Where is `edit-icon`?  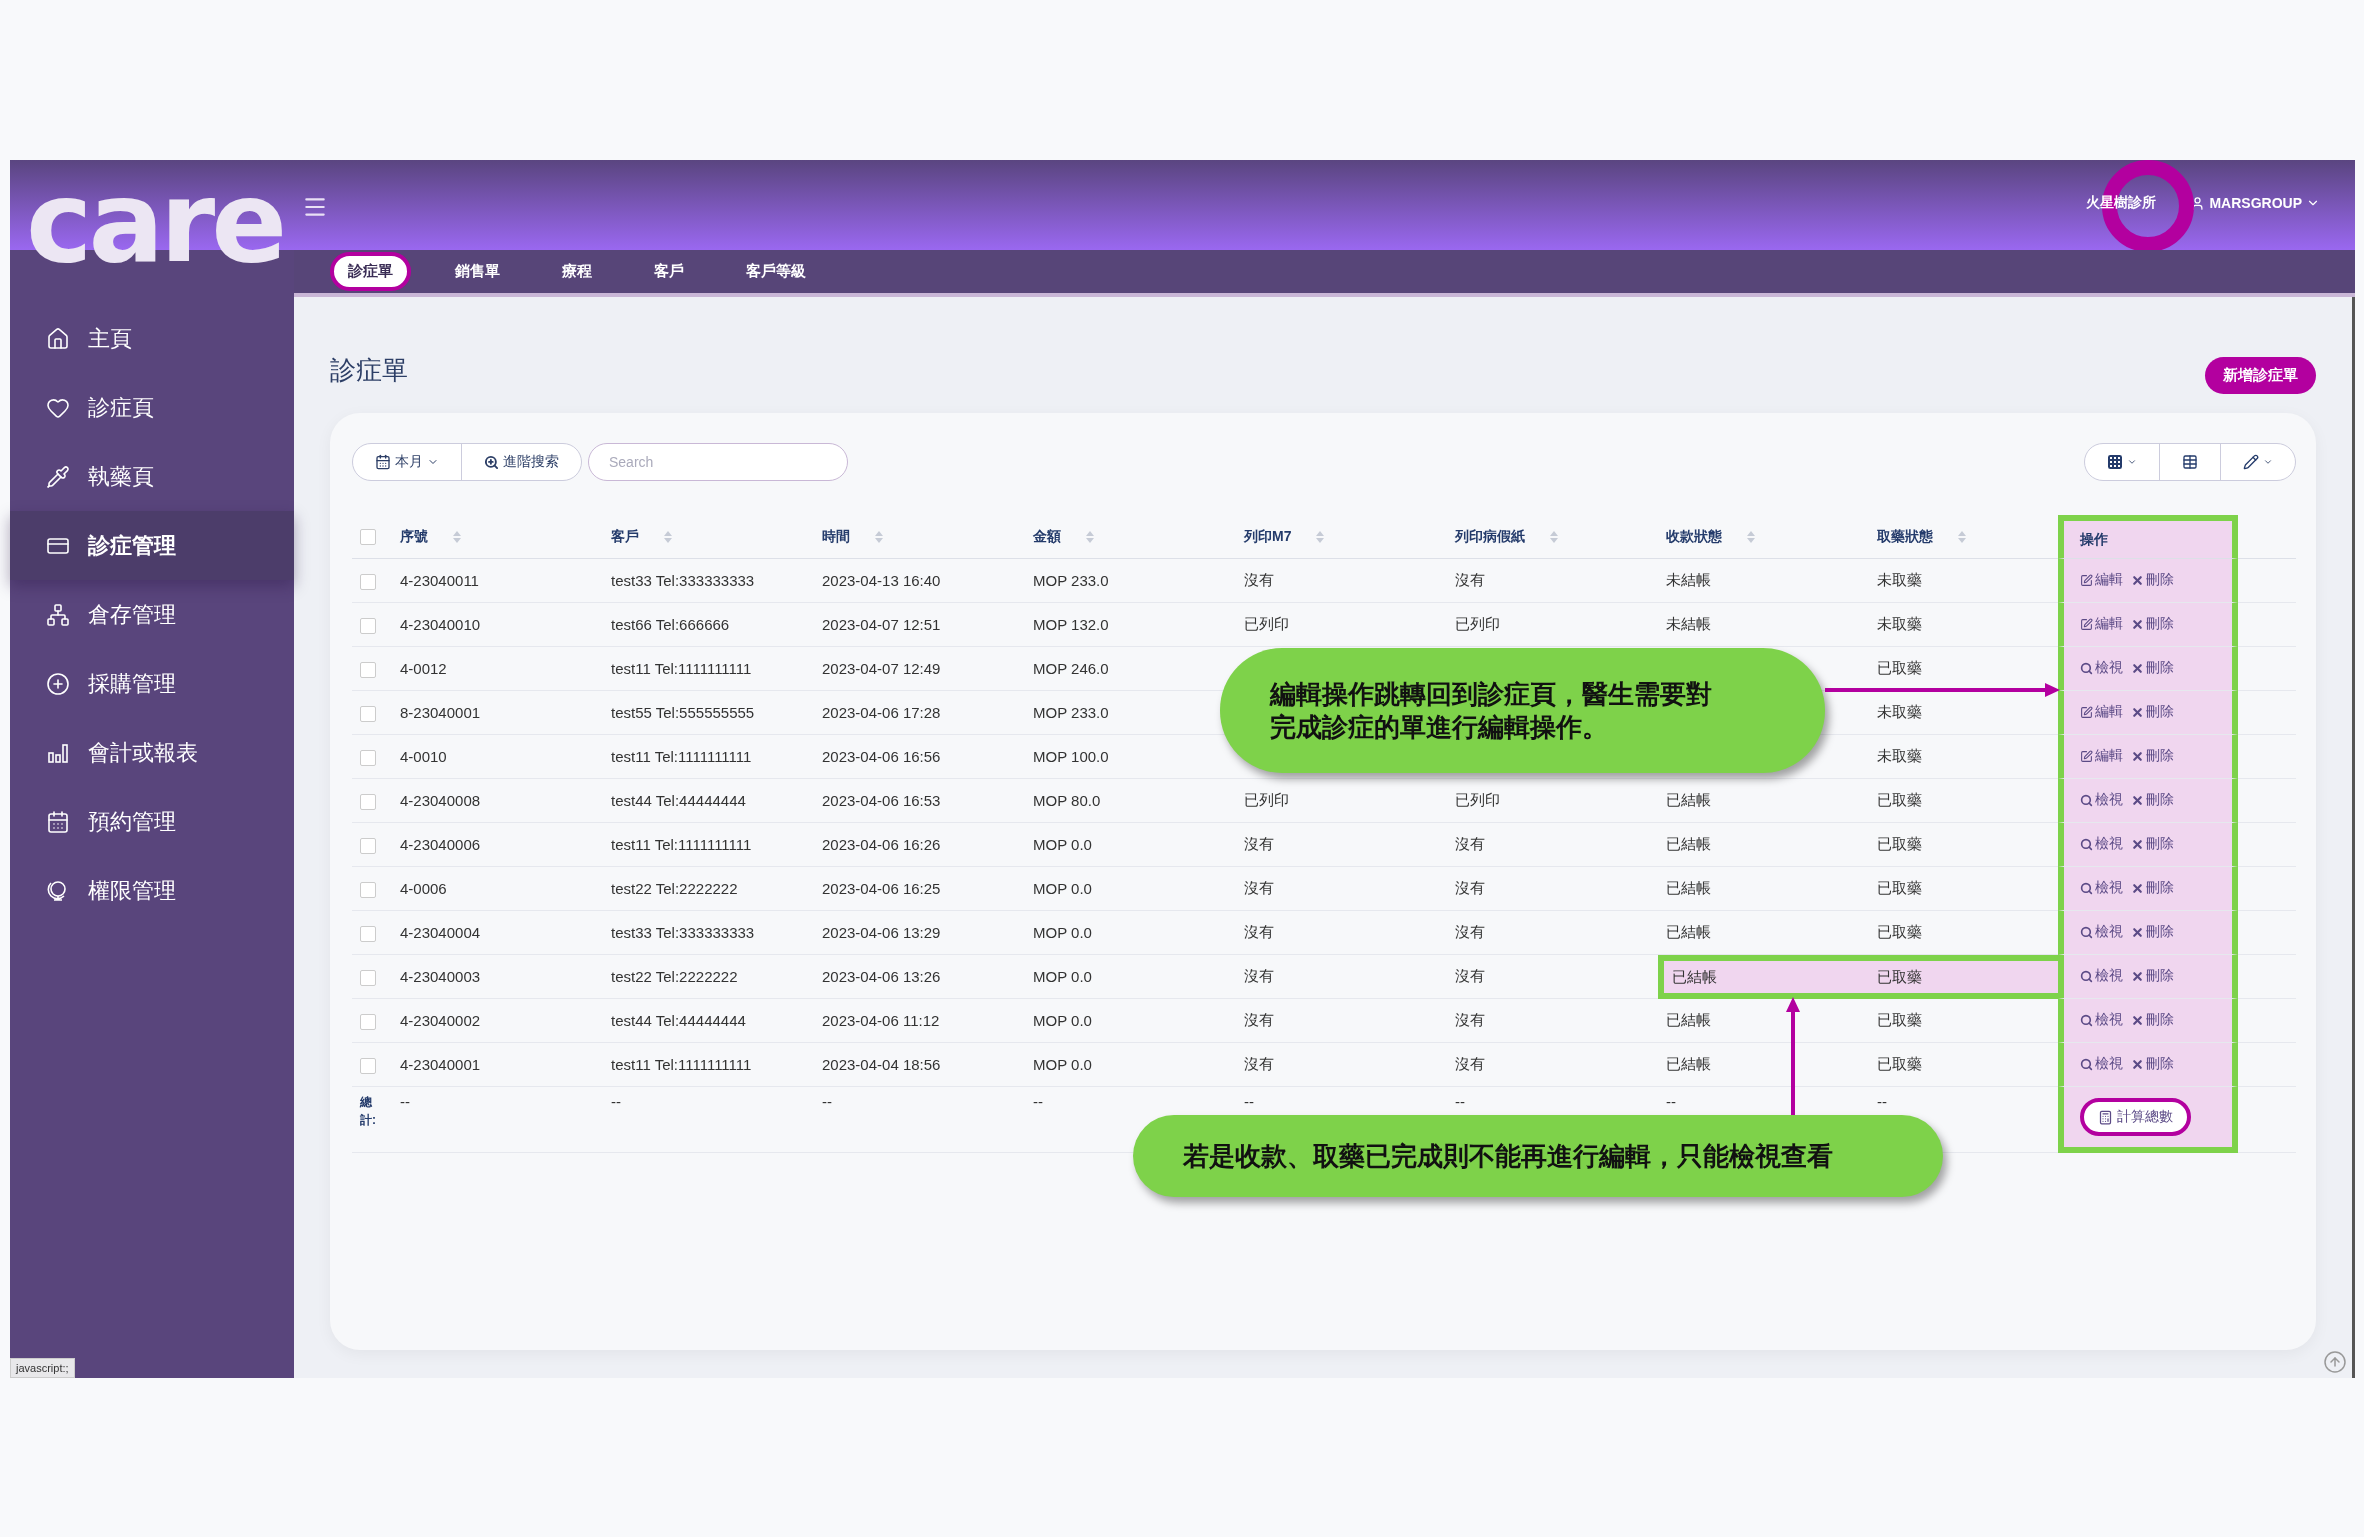 edit-icon is located at coordinates (2086, 624).